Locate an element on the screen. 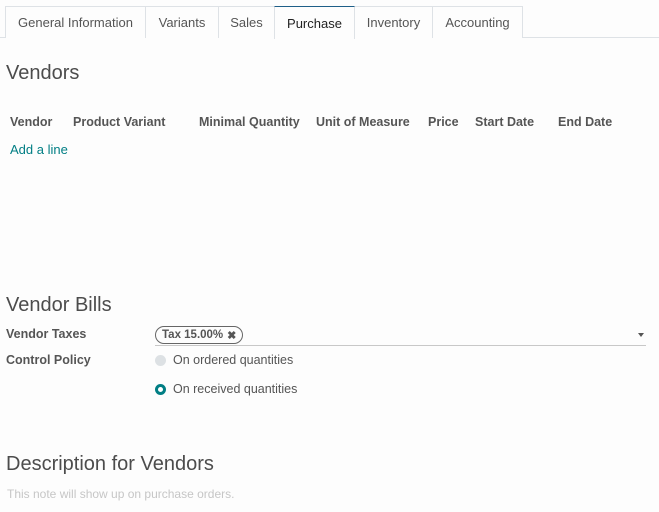 This screenshot has height=512, width=659. add-a-line-link: Add a line is located at coordinates (39, 149).